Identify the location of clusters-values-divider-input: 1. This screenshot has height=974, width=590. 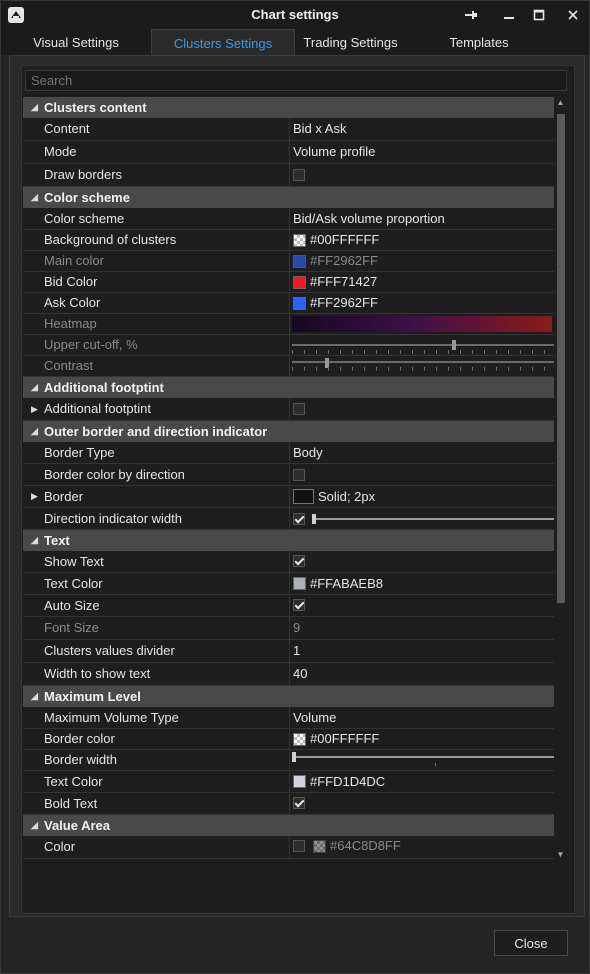
(421, 651).